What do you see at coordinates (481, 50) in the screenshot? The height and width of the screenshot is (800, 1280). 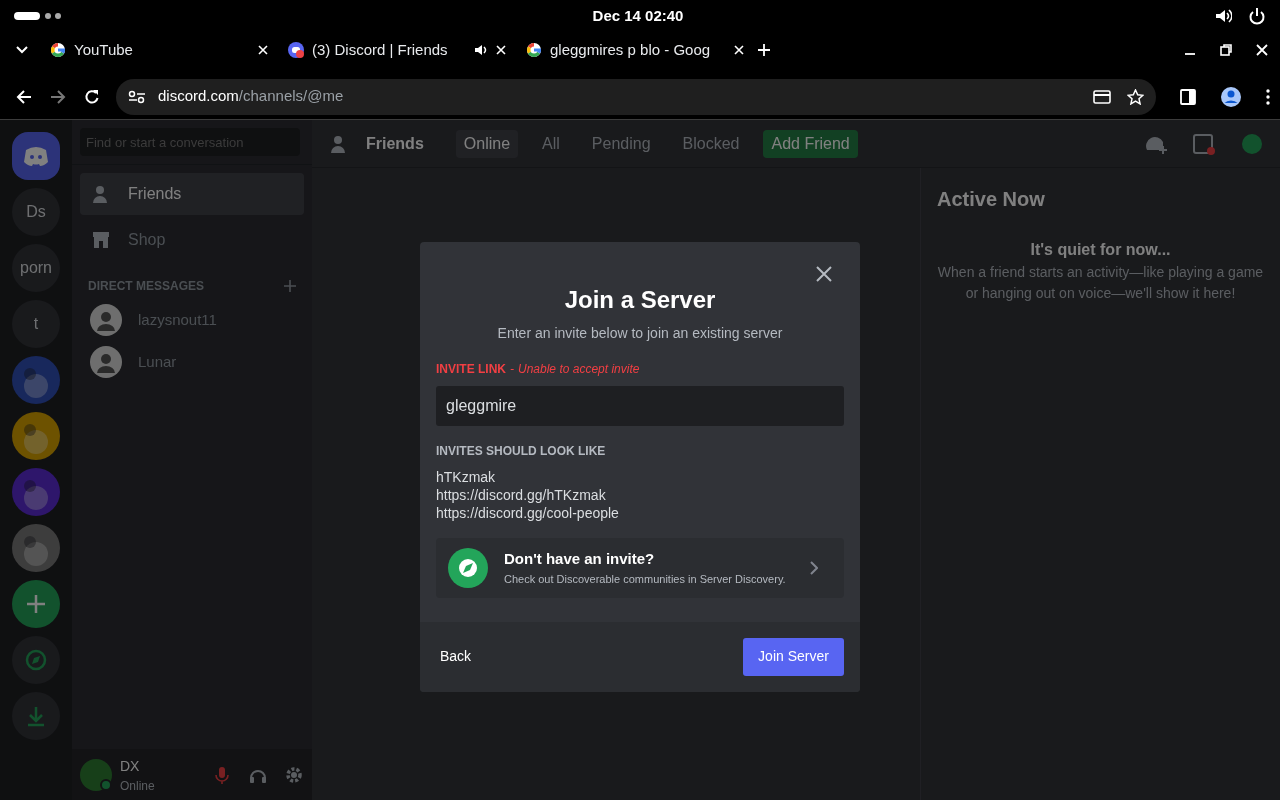 I see `speaker-icon` at bounding box center [481, 50].